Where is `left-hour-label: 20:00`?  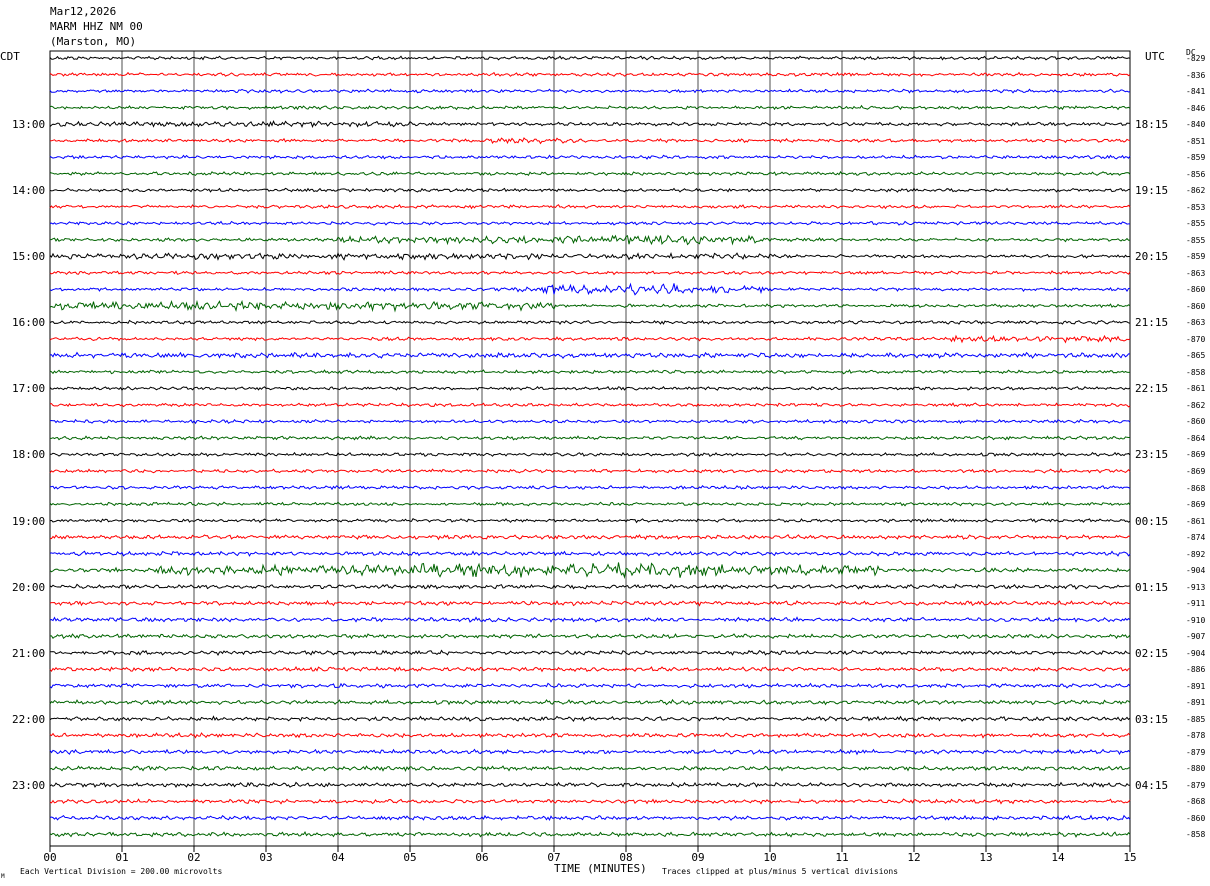
left-hour-label: 20:00 is located at coordinates (29, 587).